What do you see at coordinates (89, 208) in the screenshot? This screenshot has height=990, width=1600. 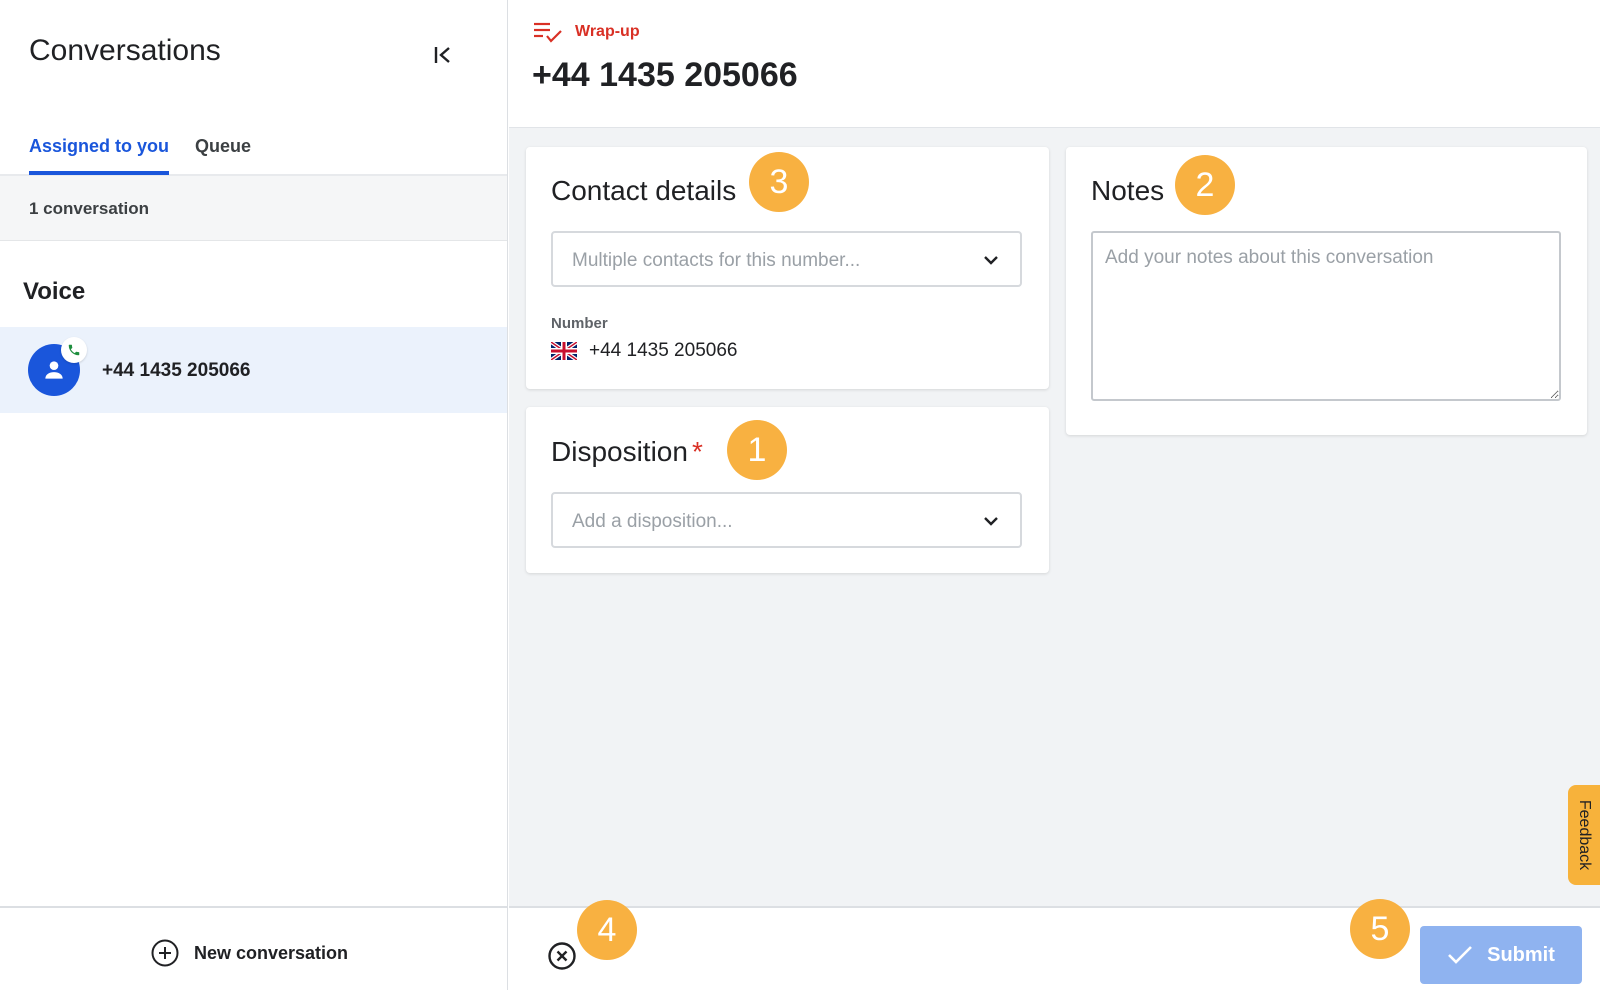 I see `conversation-count: 1 conversation` at bounding box center [89, 208].